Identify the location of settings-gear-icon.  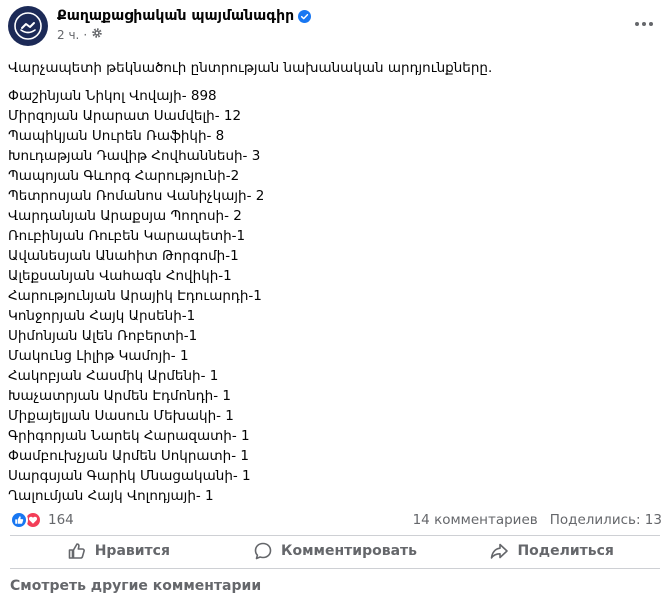
(97, 34).